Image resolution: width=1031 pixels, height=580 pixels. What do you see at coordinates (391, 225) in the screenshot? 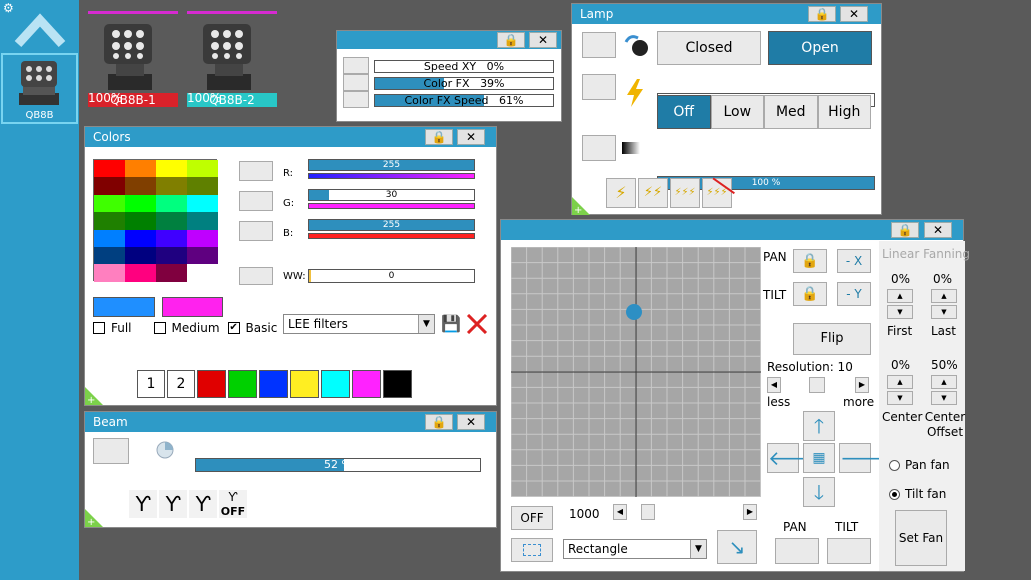
I see `blue-slider: 255` at bounding box center [391, 225].